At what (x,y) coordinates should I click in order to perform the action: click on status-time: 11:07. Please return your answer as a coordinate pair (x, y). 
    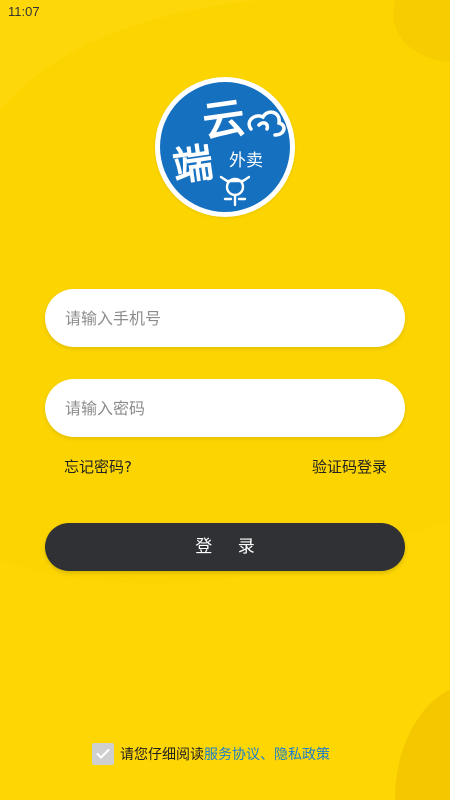
    Looking at the image, I should click on (24, 11).